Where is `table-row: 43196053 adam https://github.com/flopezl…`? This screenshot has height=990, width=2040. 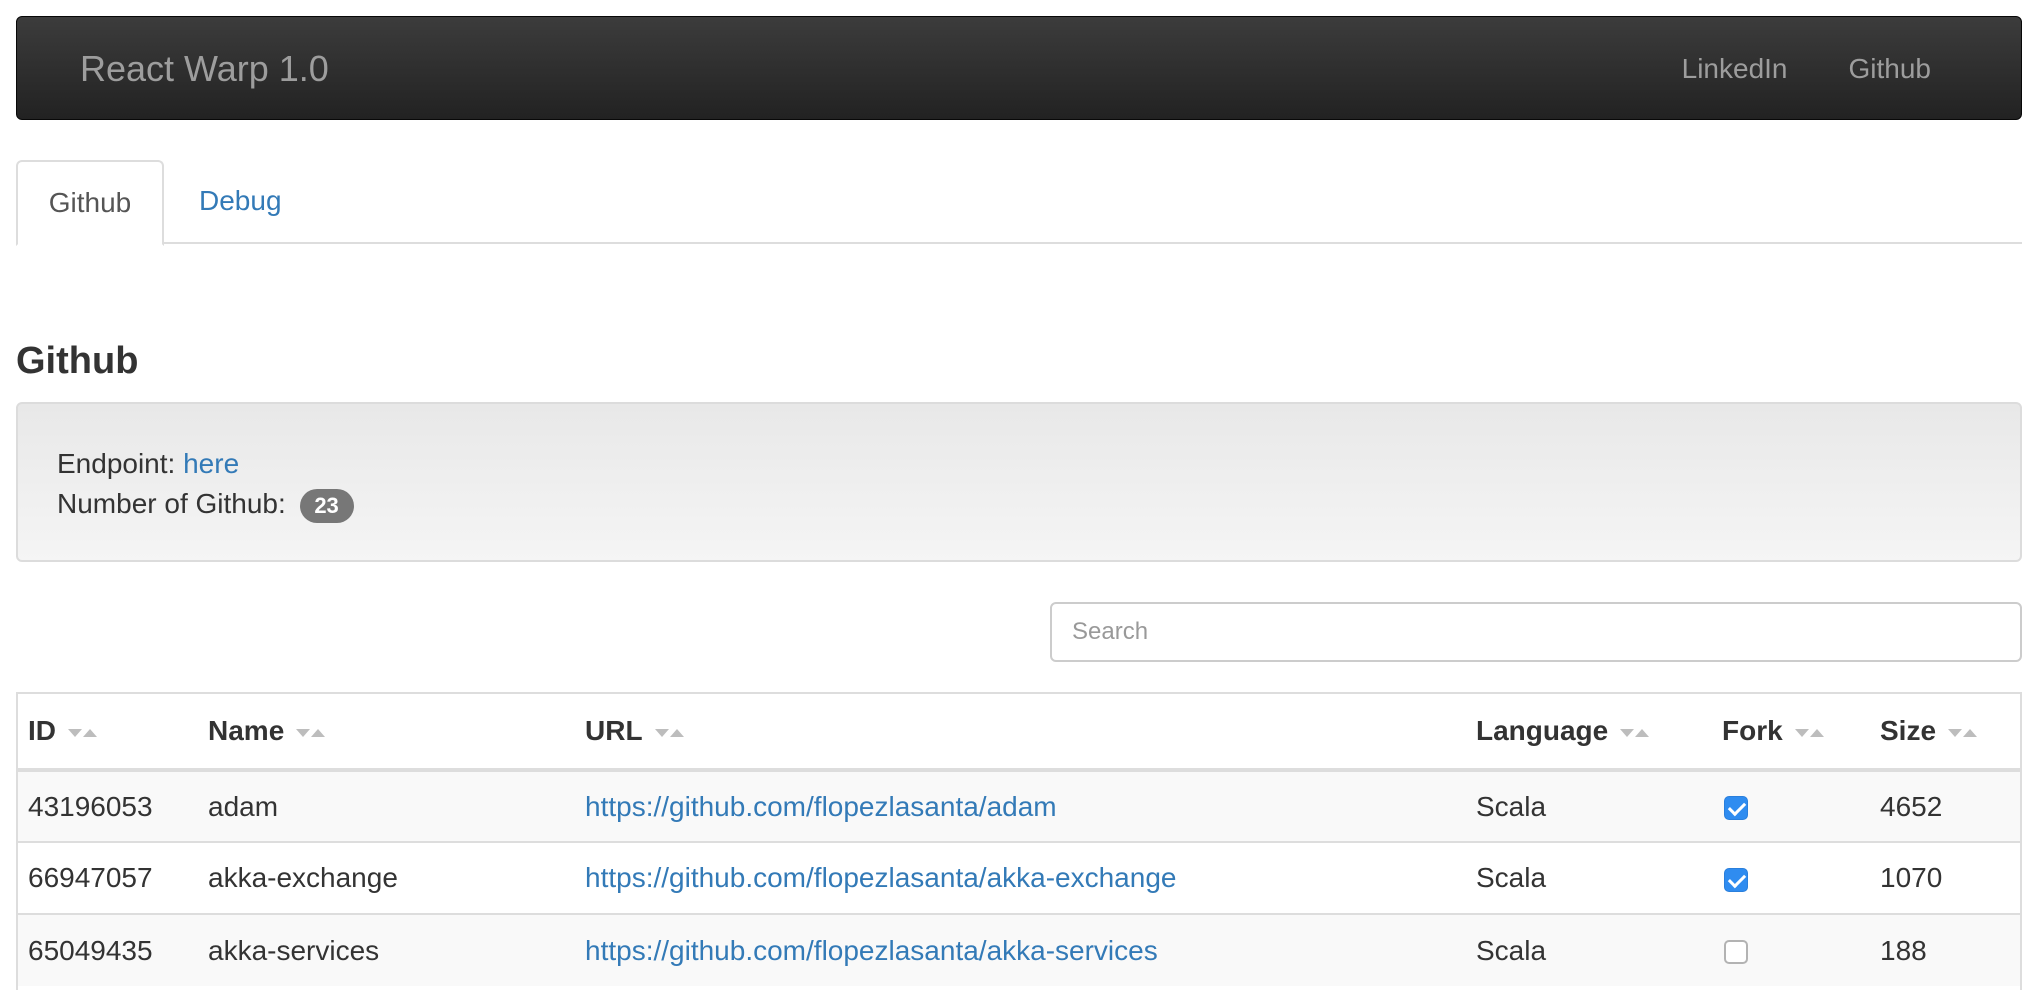 table-row: 43196053 adam https://github.com/flopezl… is located at coordinates (1019, 805).